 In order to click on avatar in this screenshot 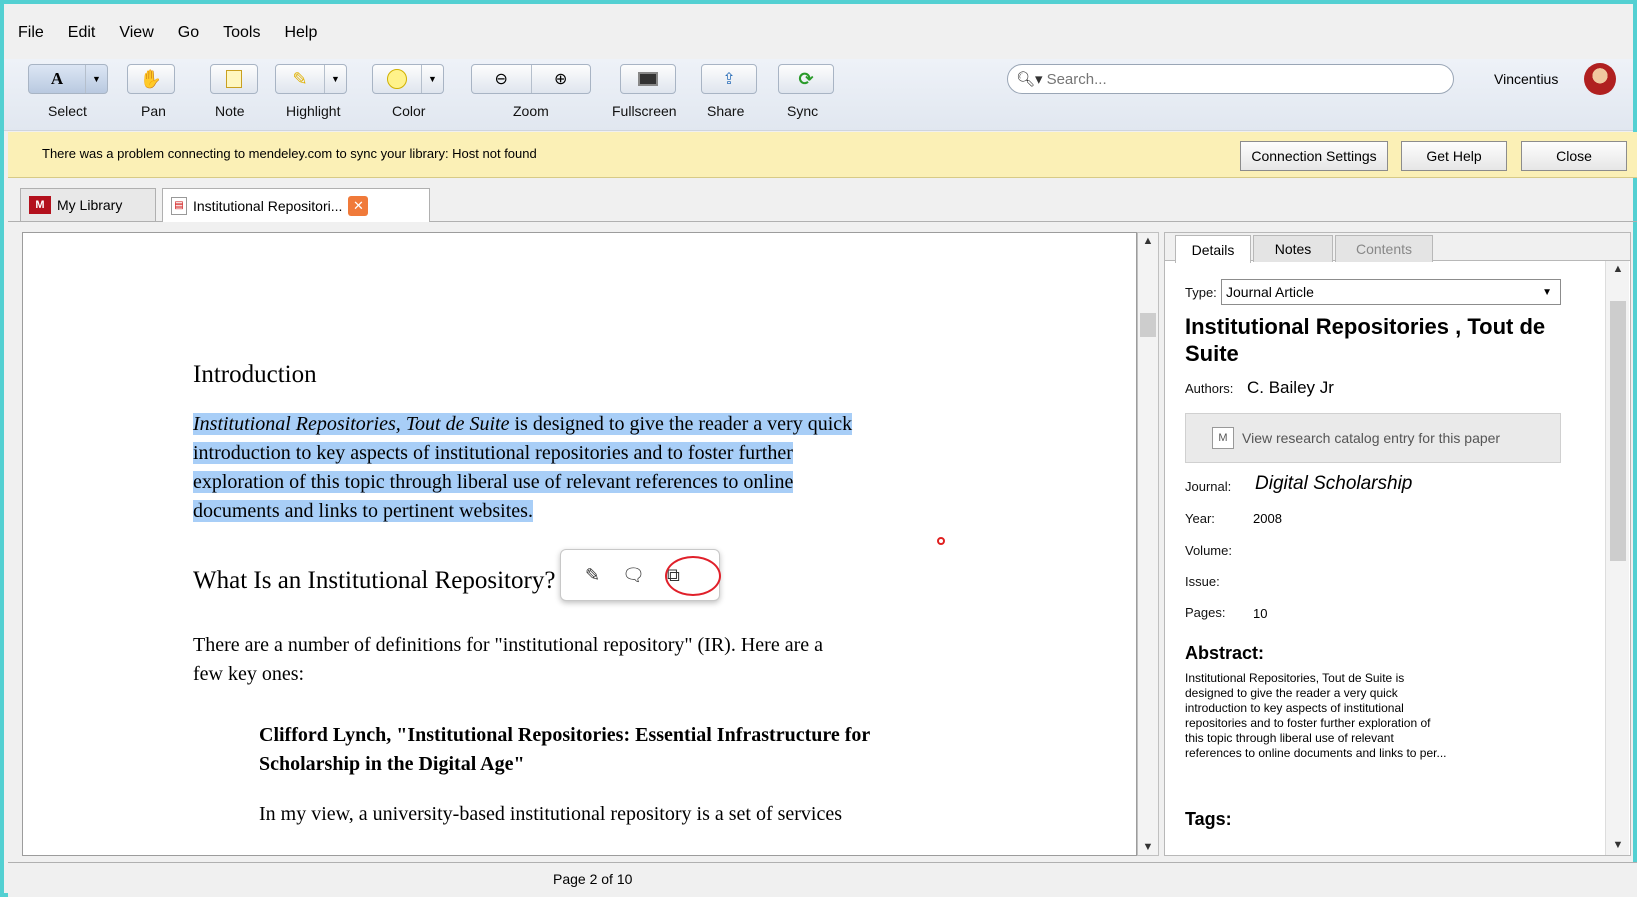, I will do `click(1600, 79)`.